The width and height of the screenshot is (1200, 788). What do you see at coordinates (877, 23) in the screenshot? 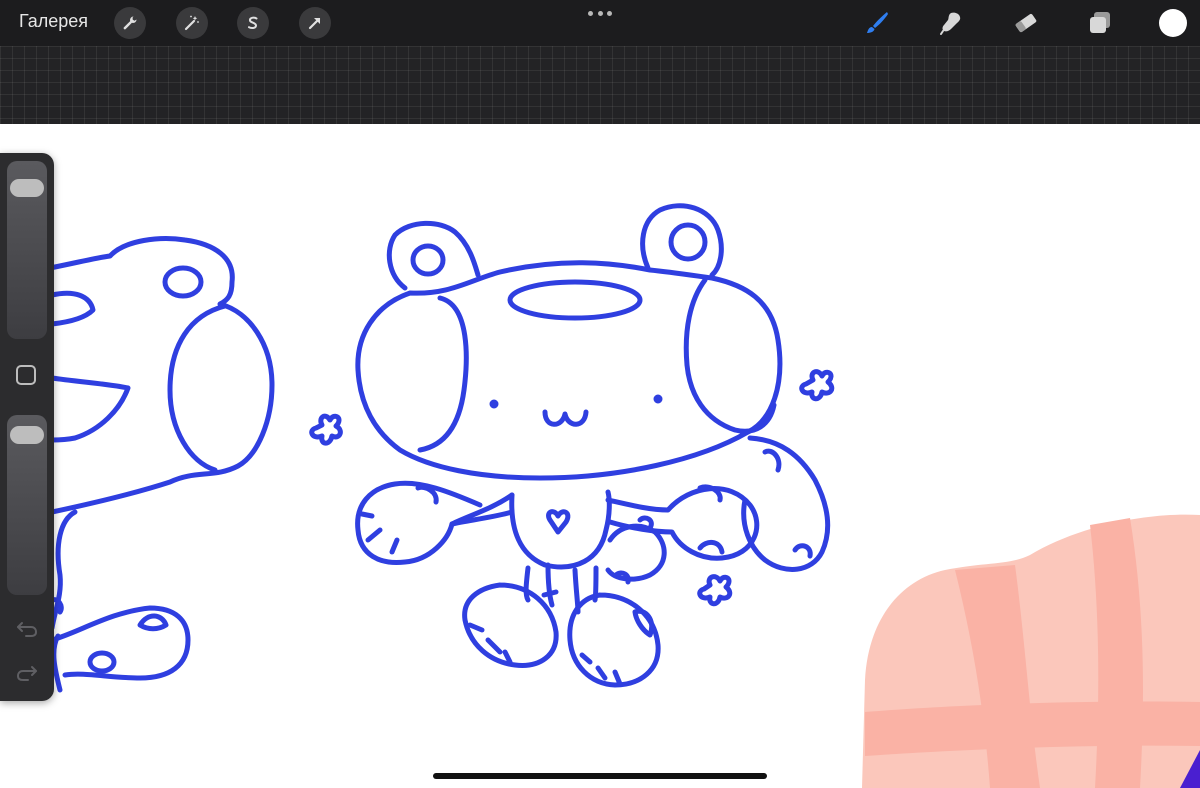
I see `brush-icon` at bounding box center [877, 23].